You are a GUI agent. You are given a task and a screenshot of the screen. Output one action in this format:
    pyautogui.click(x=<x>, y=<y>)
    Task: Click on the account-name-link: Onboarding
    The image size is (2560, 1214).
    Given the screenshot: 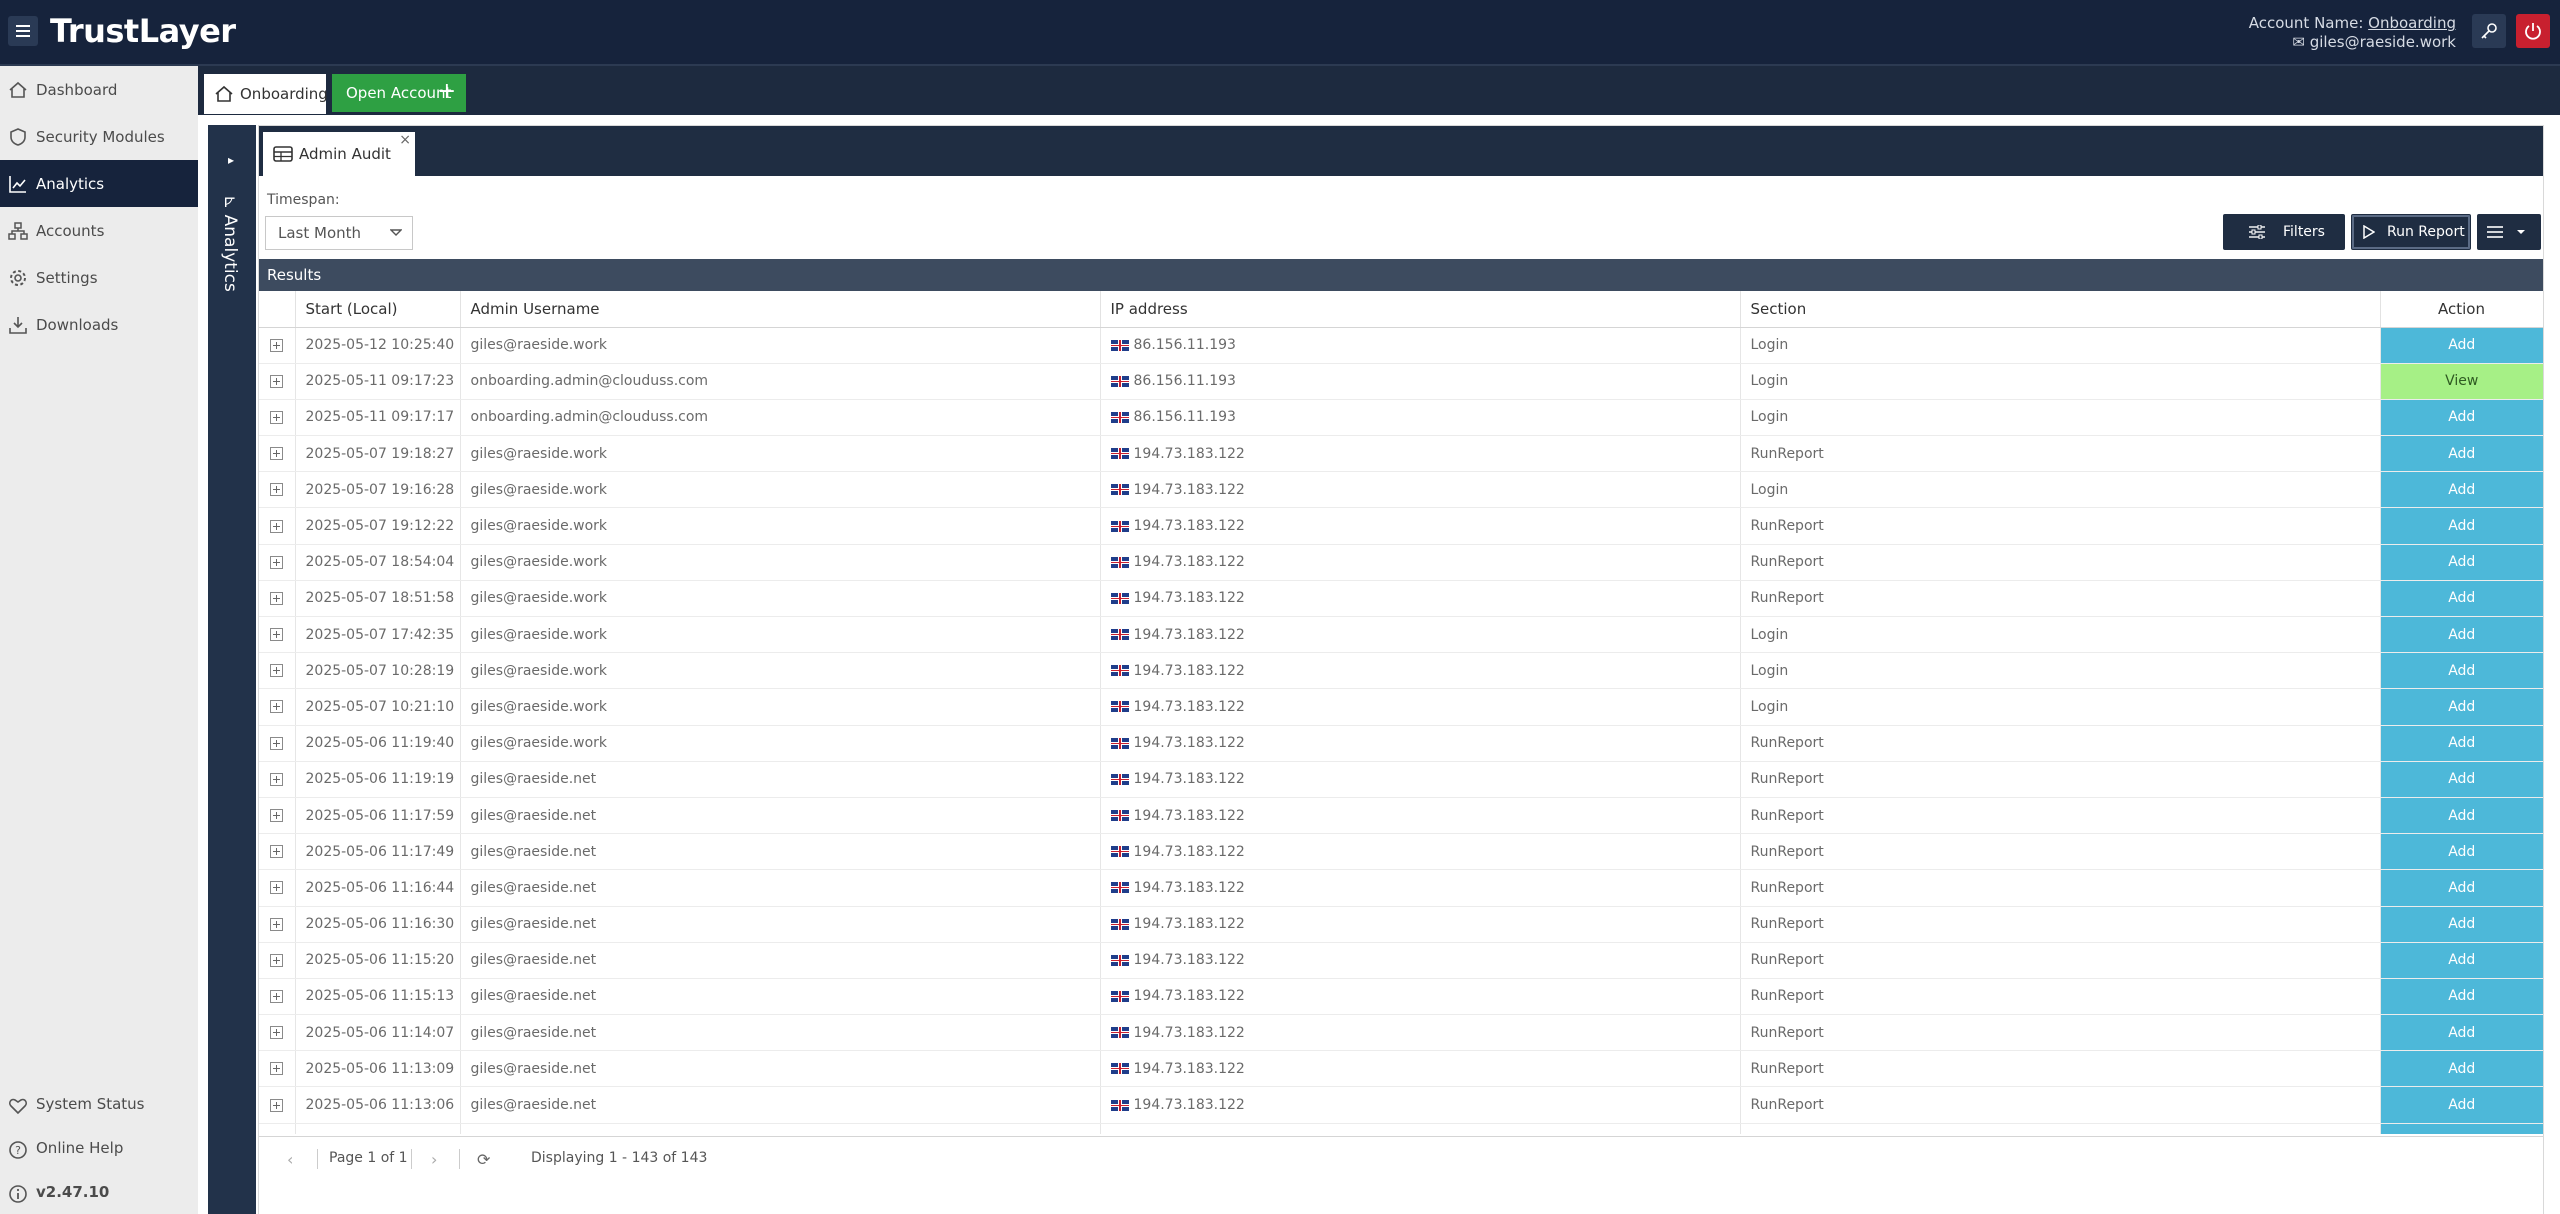 What is the action you would take?
    pyautogui.click(x=2412, y=23)
    